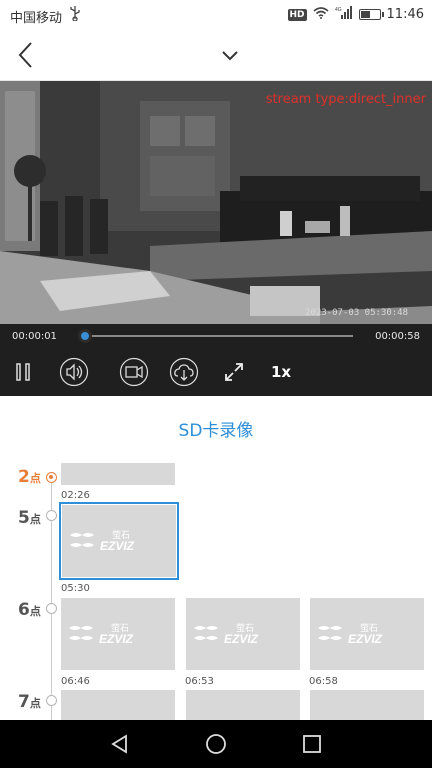 The image size is (432, 768). Describe the element at coordinates (281, 372) in the screenshot. I see `speed-button: 1x` at that location.